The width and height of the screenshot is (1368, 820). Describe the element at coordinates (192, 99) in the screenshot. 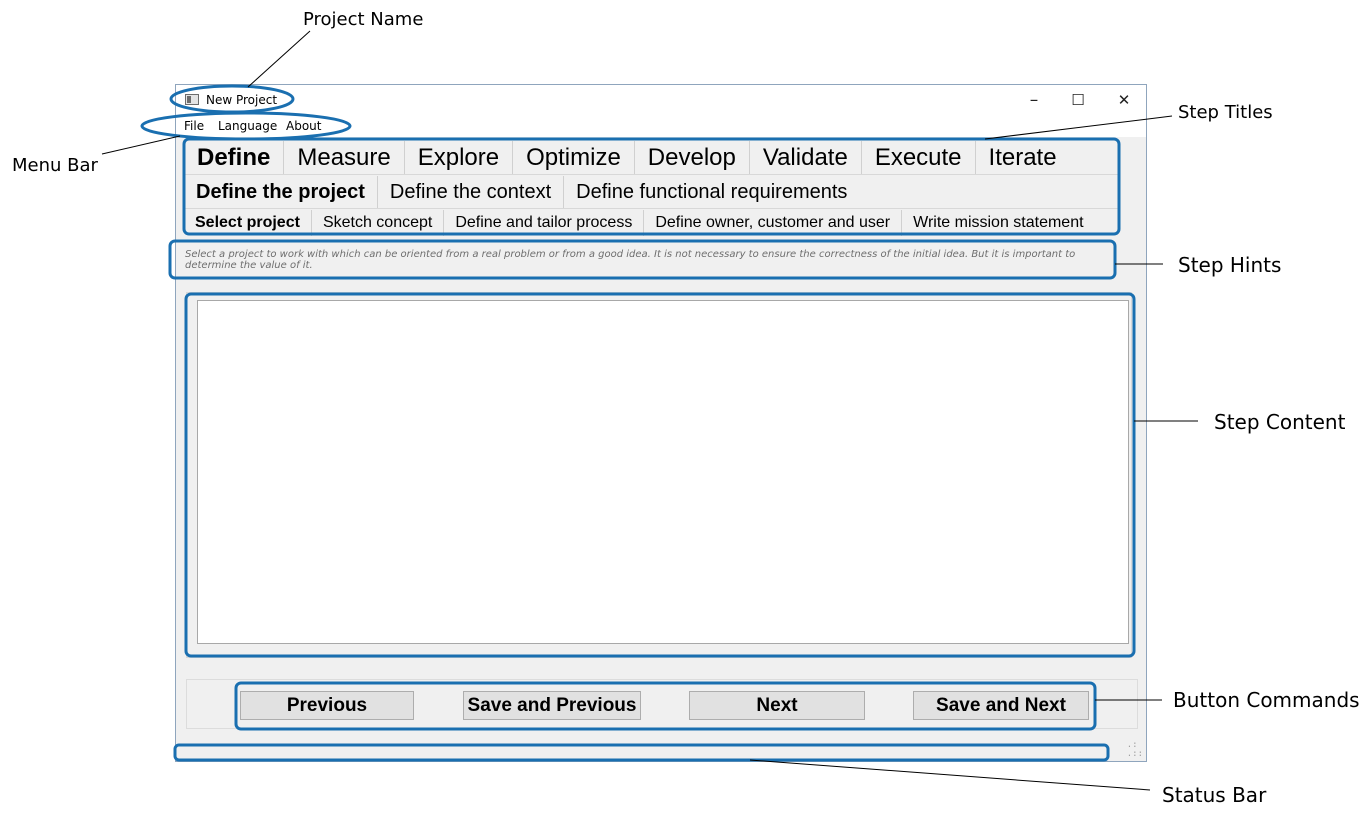

I see `app-icon` at that location.